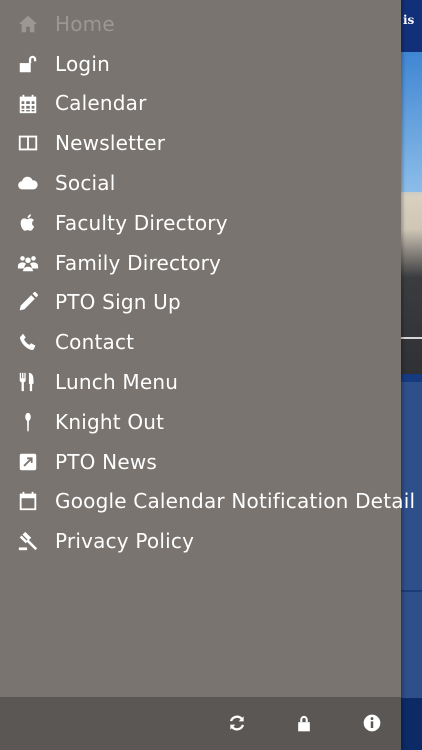 The width and height of the screenshot is (422, 750). What do you see at coordinates (27, 462) in the screenshot?
I see `external-link-icon` at bounding box center [27, 462].